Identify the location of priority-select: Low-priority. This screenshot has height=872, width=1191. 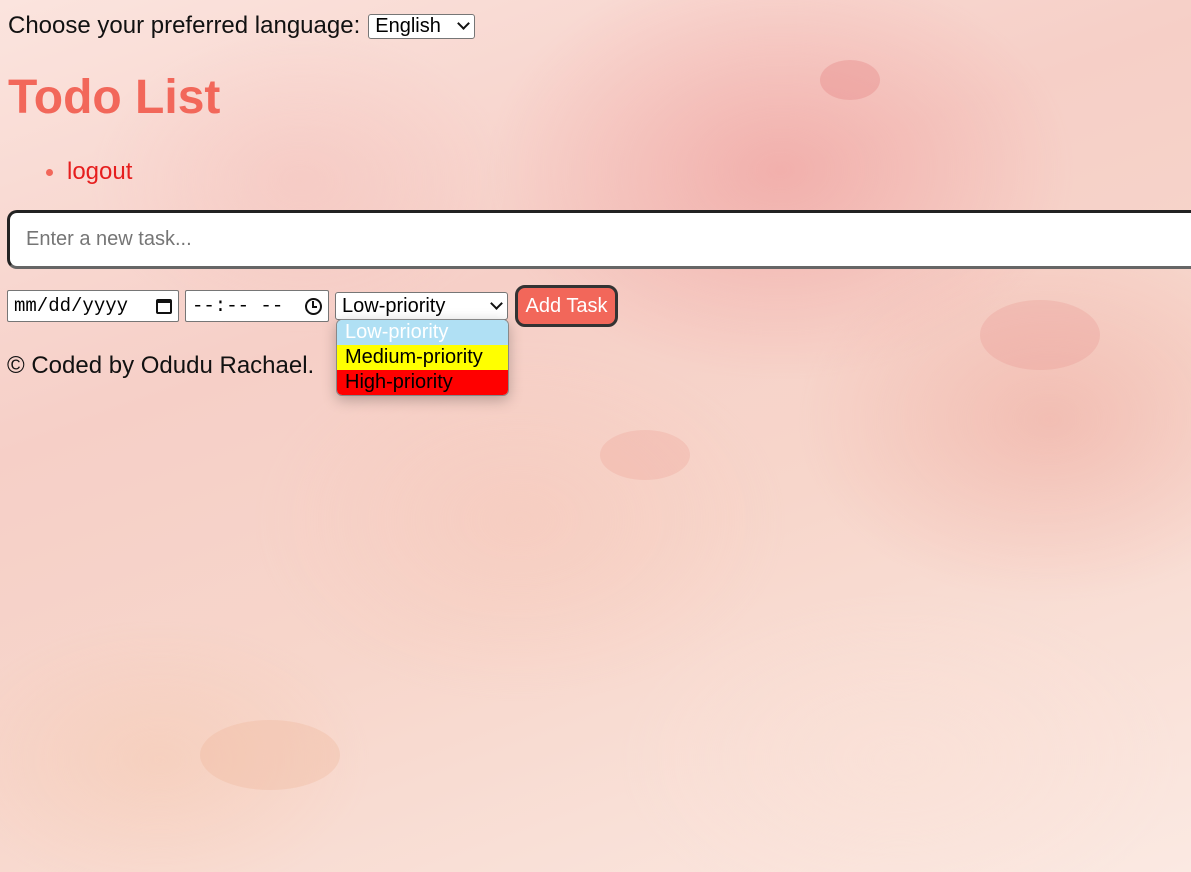
(421, 306).